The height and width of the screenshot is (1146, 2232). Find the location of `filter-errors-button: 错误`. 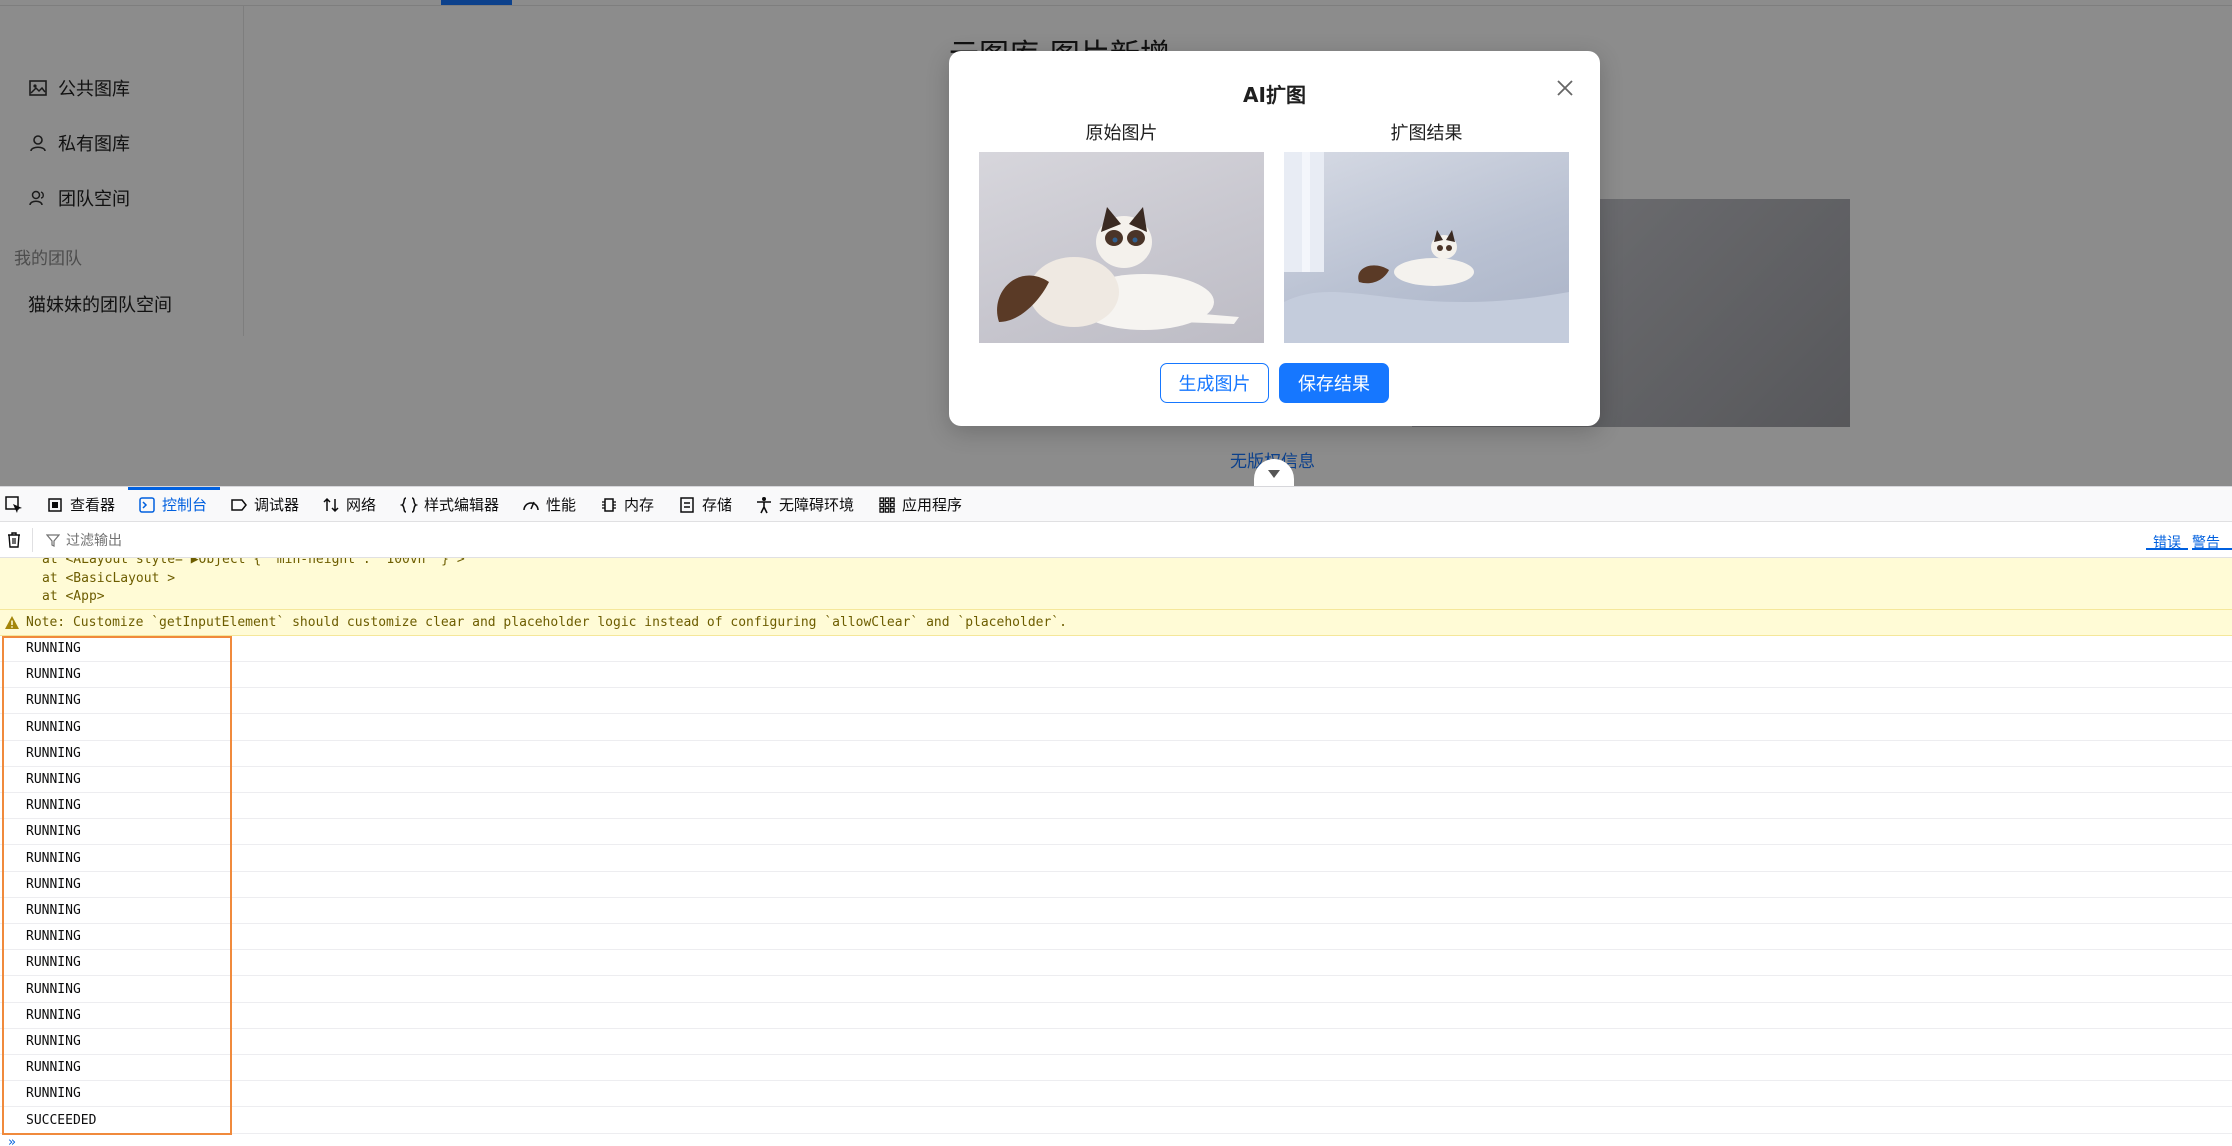

filter-errors-button: 错误 is located at coordinates (2167, 541).